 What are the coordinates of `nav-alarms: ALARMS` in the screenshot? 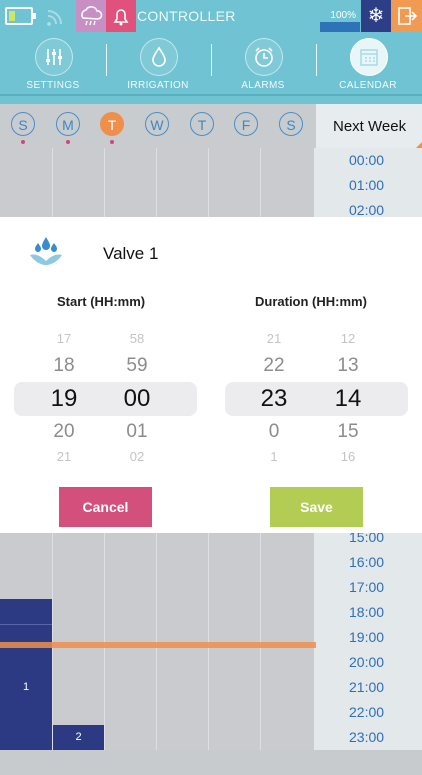 It's located at (263, 64).